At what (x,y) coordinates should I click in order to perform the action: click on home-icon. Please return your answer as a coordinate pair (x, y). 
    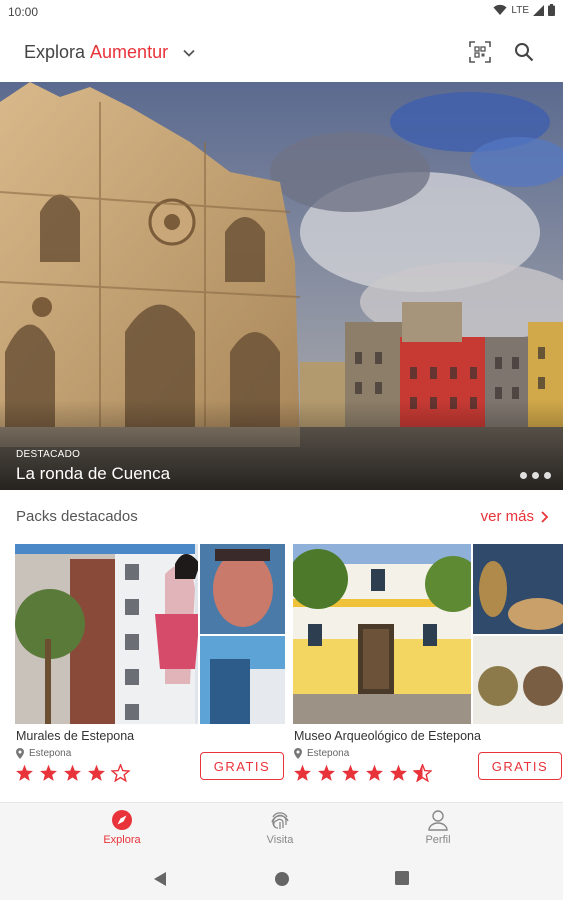
    Looking at the image, I should click on (282, 879).